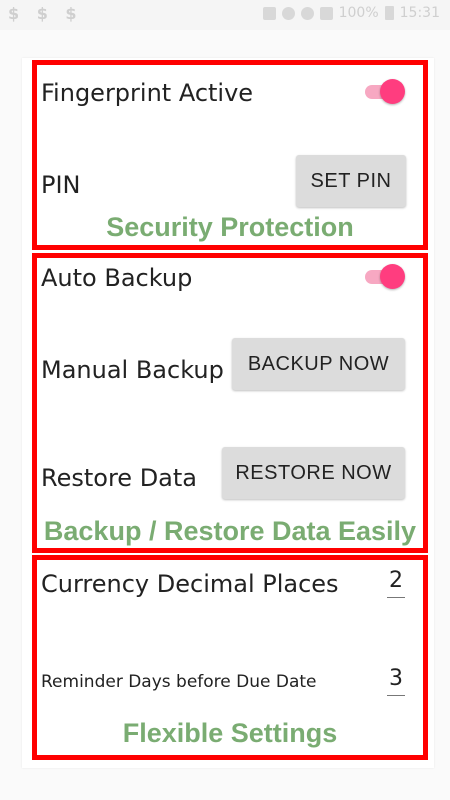 This screenshot has height=800, width=450. I want to click on set-pin-button: SET PIN, so click(351, 181).